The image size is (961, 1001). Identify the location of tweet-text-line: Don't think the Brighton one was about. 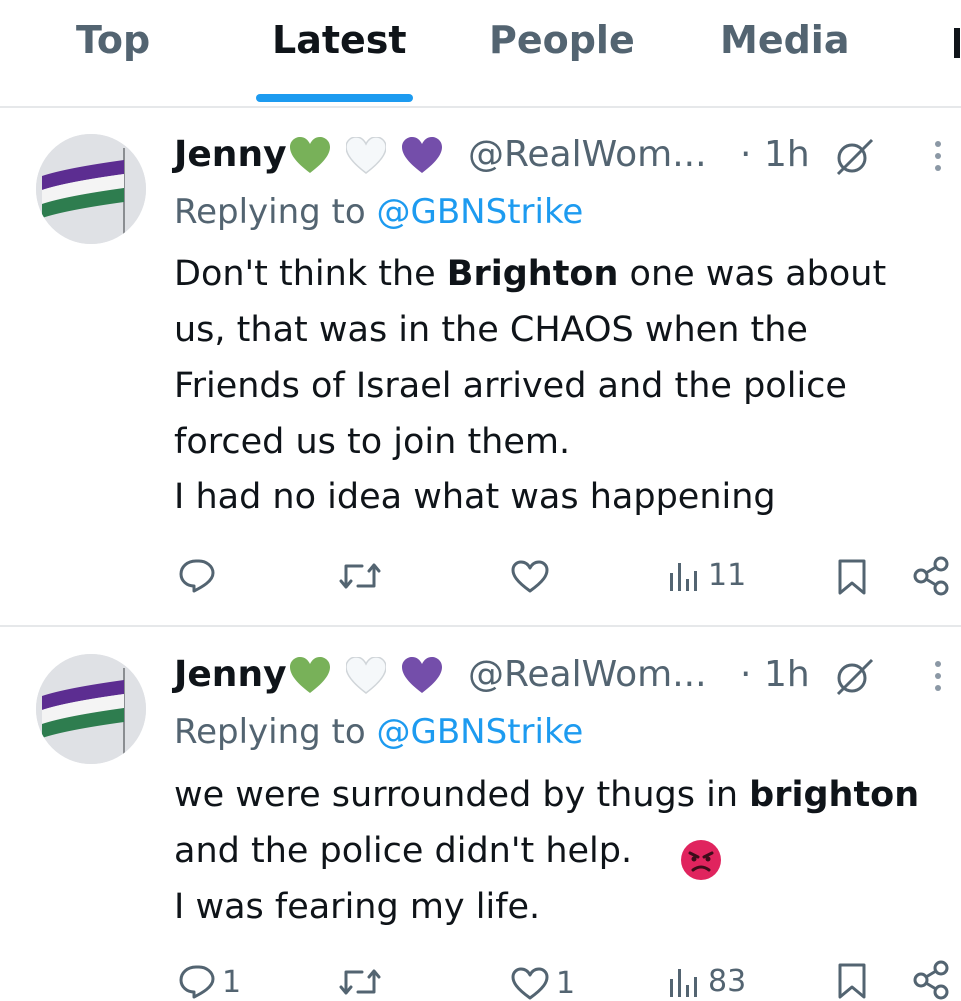
(530, 274).